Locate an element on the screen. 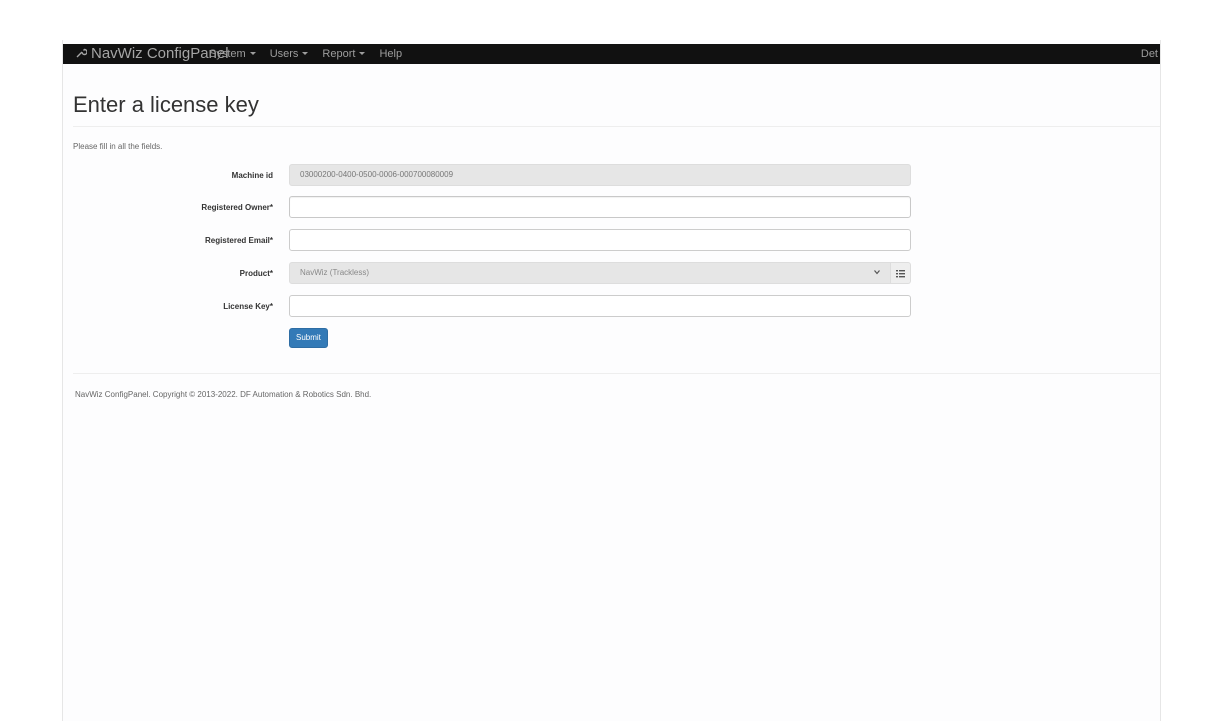 The width and height of the screenshot is (1213, 721). page-title: Enter a license key is located at coordinates (166, 104).